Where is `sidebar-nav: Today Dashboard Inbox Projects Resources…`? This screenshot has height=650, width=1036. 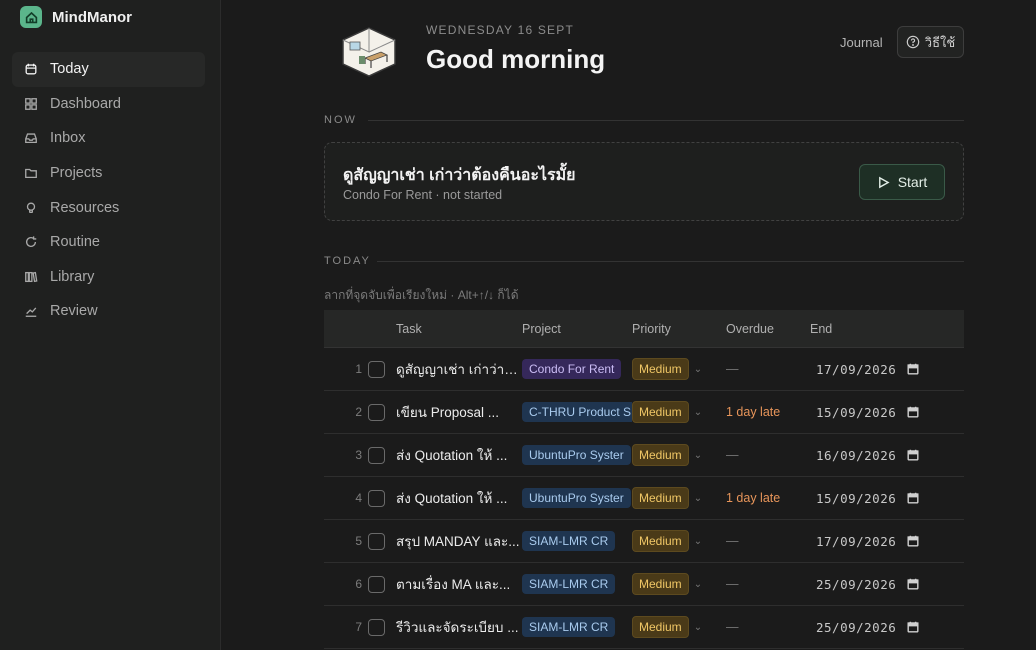 sidebar-nav: Today Dashboard Inbox Projects Resources… is located at coordinates (108, 190).